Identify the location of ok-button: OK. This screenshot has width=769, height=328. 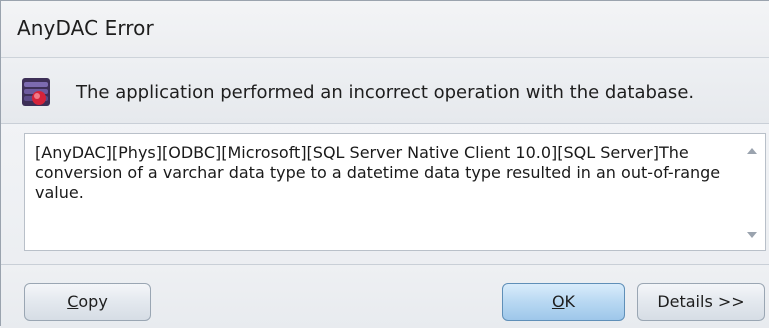
(563, 302).